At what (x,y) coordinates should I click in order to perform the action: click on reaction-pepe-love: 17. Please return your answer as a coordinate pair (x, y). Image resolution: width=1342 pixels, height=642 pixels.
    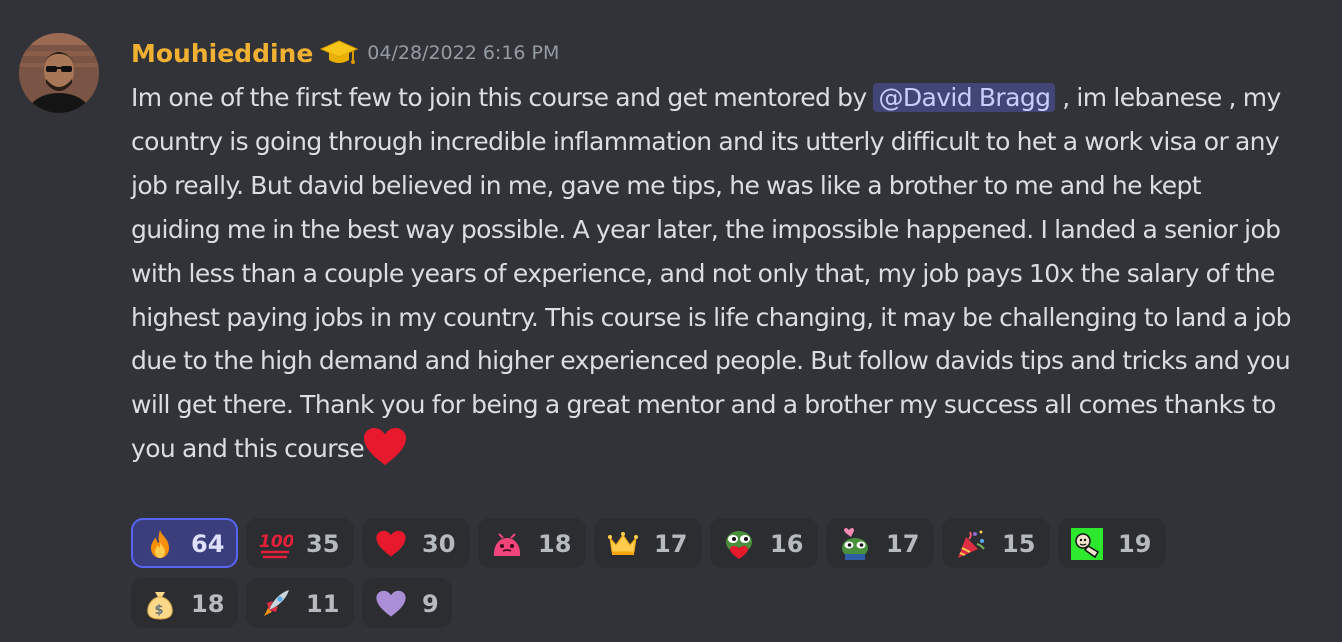
    Looking at the image, I should click on (880, 543).